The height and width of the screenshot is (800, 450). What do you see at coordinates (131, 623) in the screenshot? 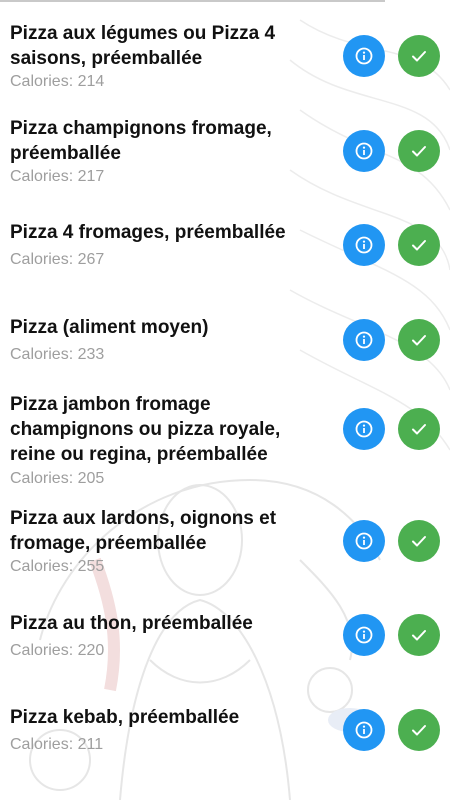
I see `item-name: Pizza au thon, préemballée` at bounding box center [131, 623].